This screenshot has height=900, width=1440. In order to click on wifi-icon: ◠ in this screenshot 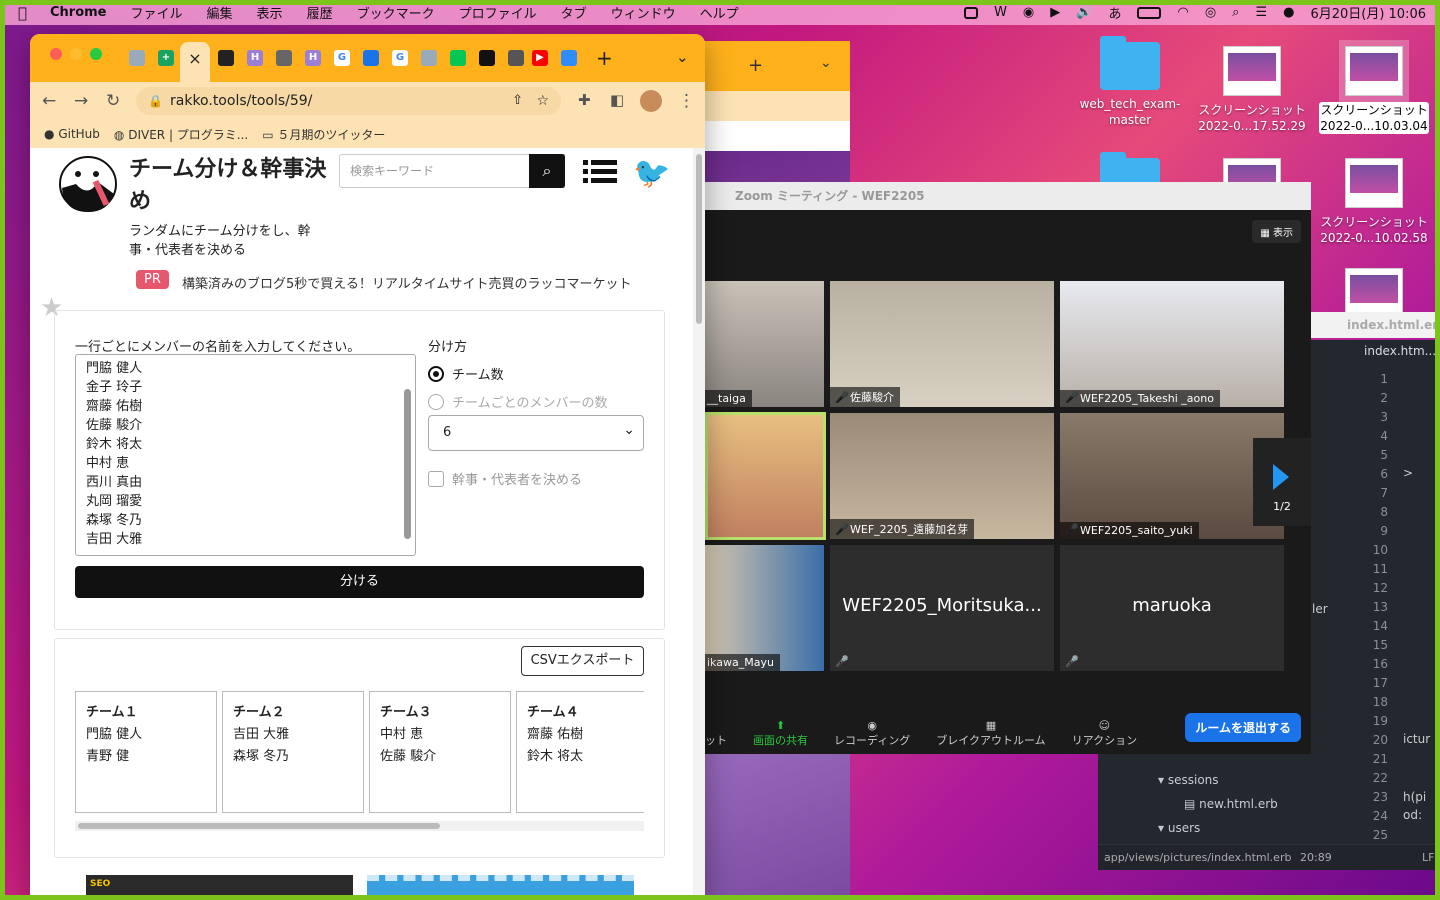, I will do `click(1182, 12)`.